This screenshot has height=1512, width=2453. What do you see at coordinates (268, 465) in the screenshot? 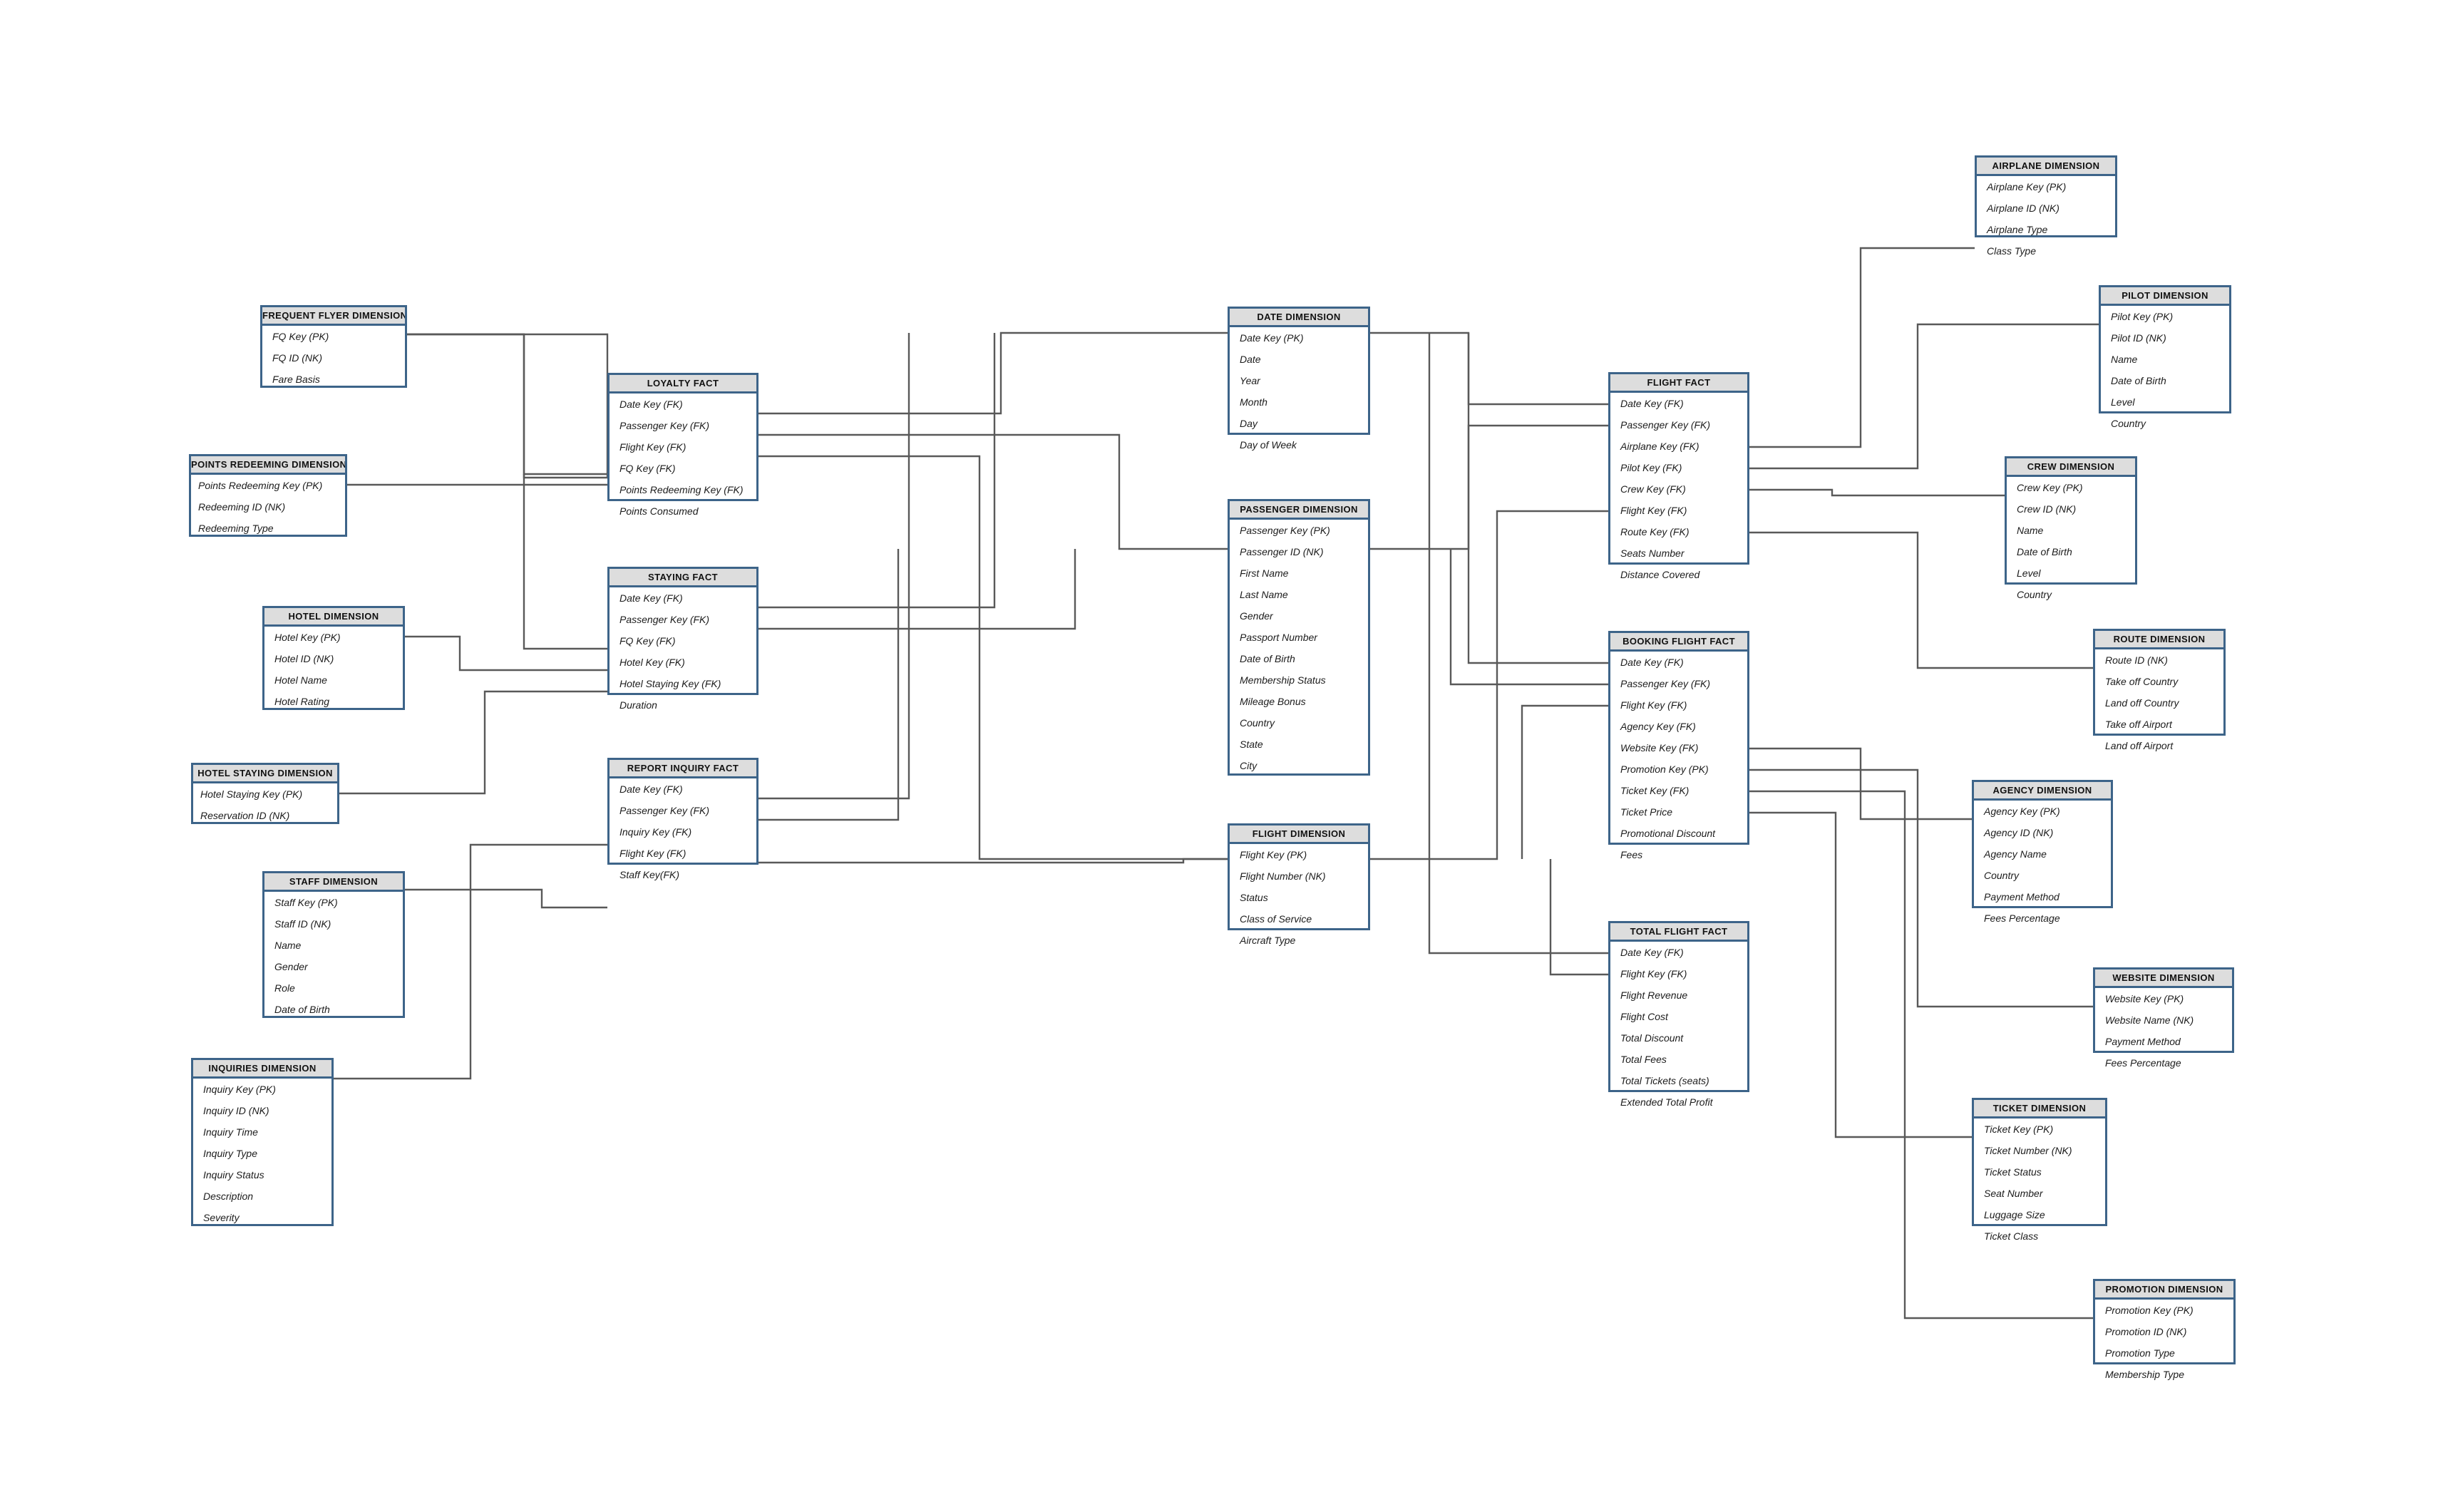
I see `entity-title: POINTS REDEEMING DIMENSION` at bounding box center [268, 465].